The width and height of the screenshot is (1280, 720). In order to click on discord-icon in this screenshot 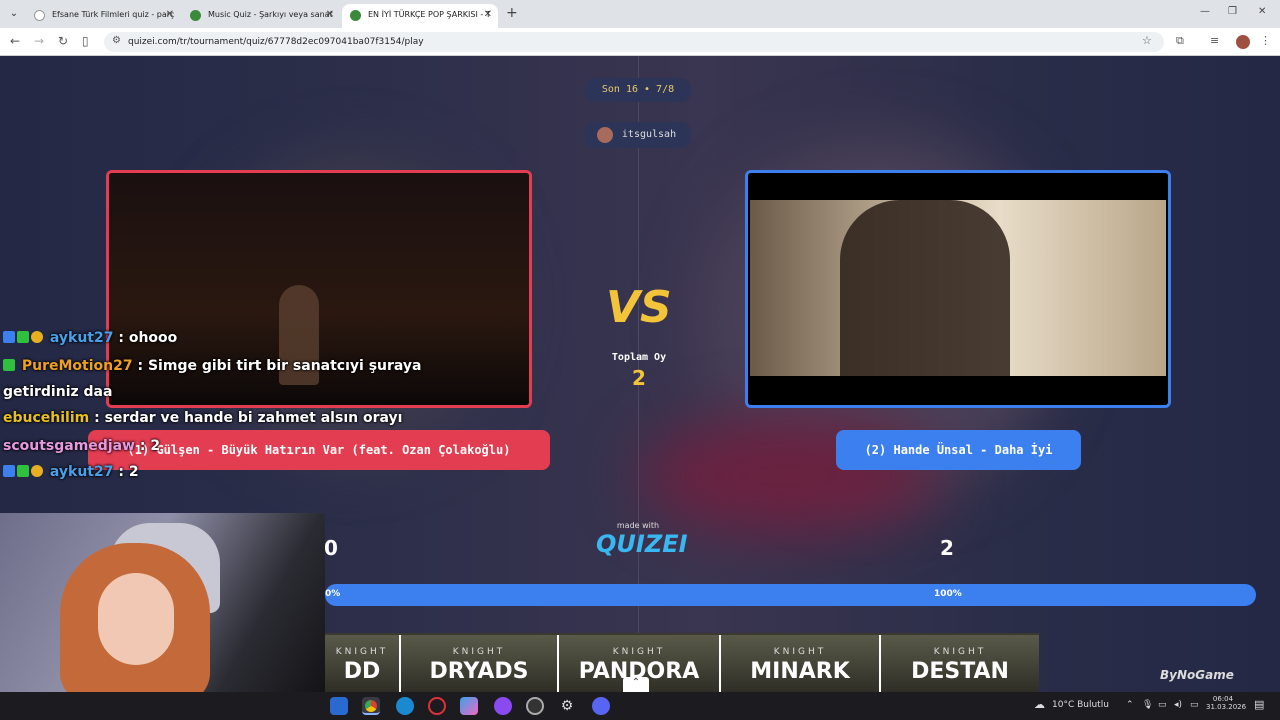, I will do `click(601, 706)`.